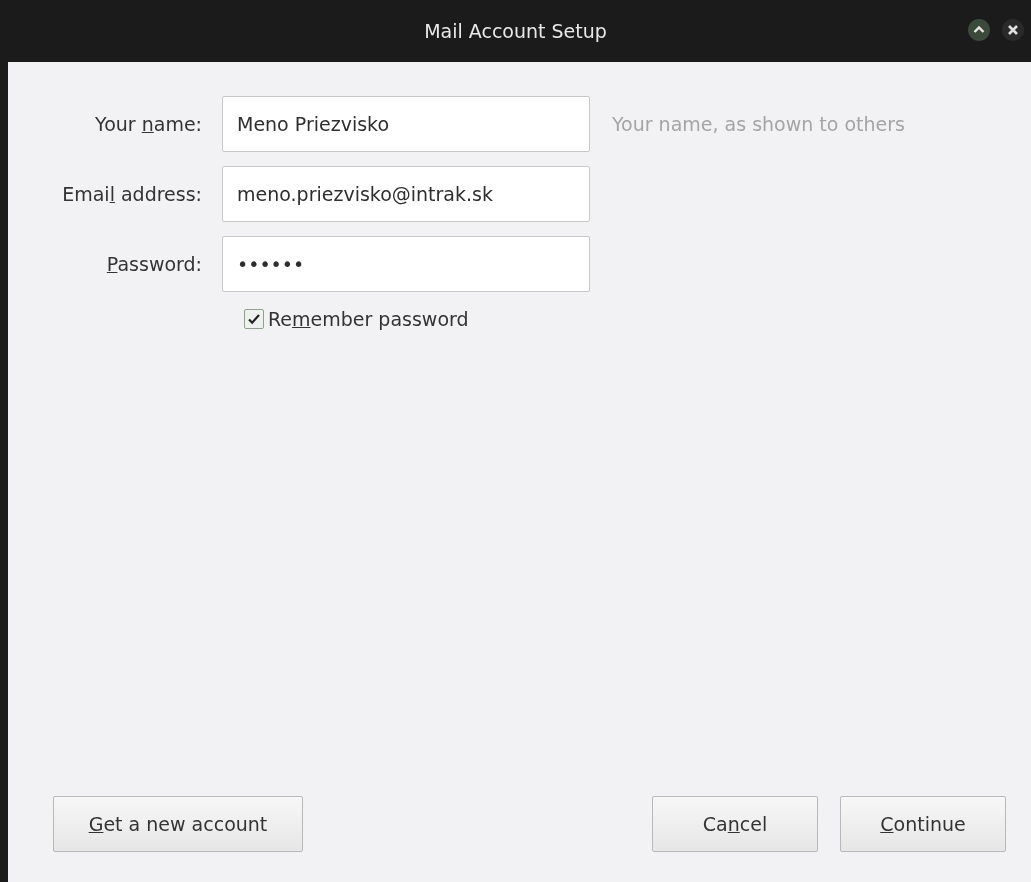  What do you see at coordinates (979, 30) in the screenshot?
I see `maximize-icon` at bounding box center [979, 30].